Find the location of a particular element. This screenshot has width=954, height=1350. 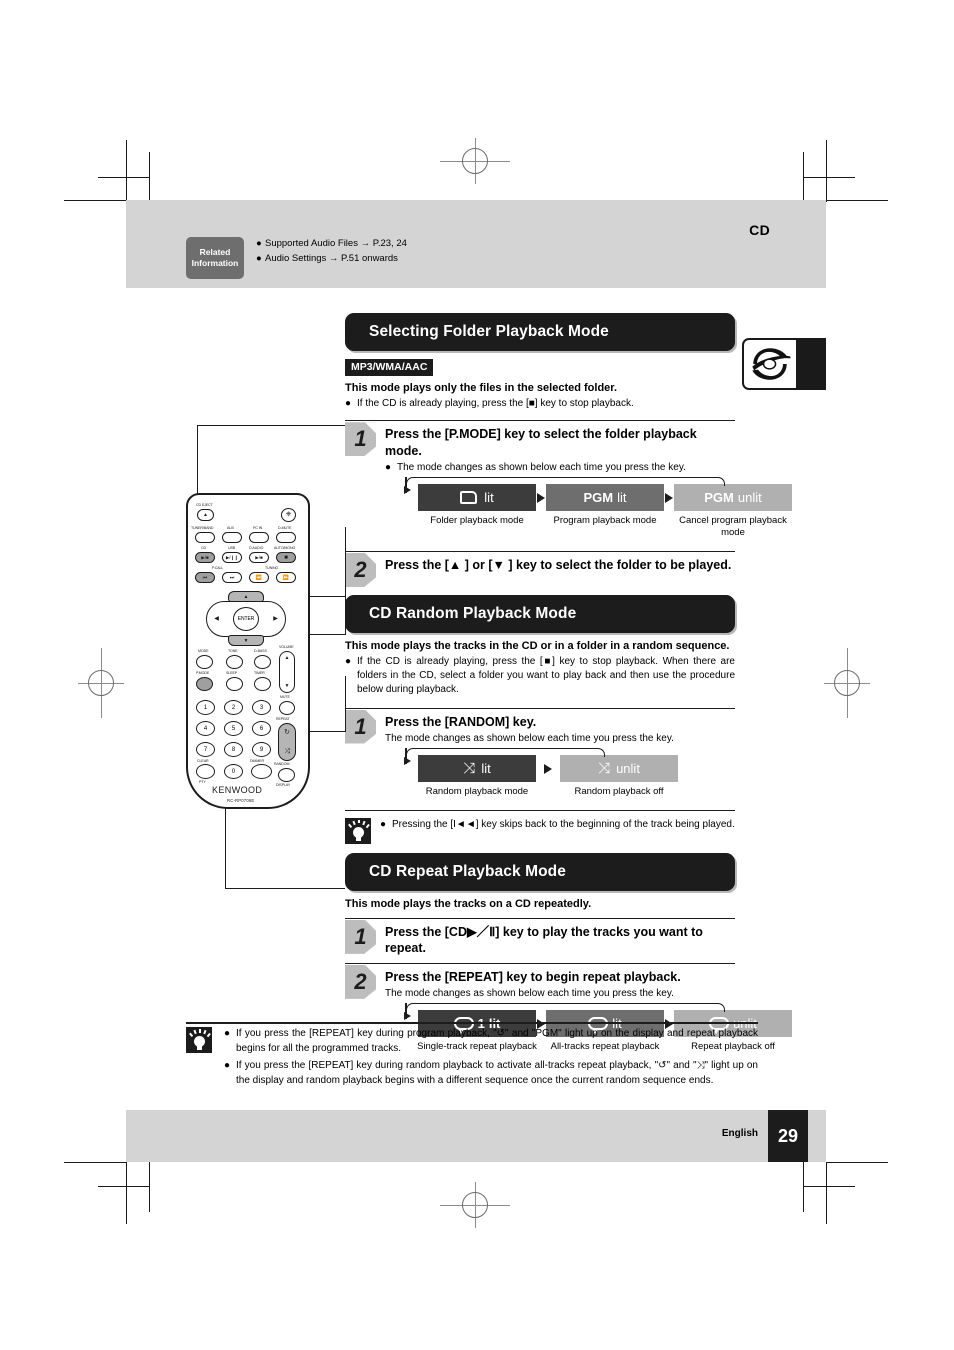

callout-line-cdplay-h is located at coordinates (285, 889).